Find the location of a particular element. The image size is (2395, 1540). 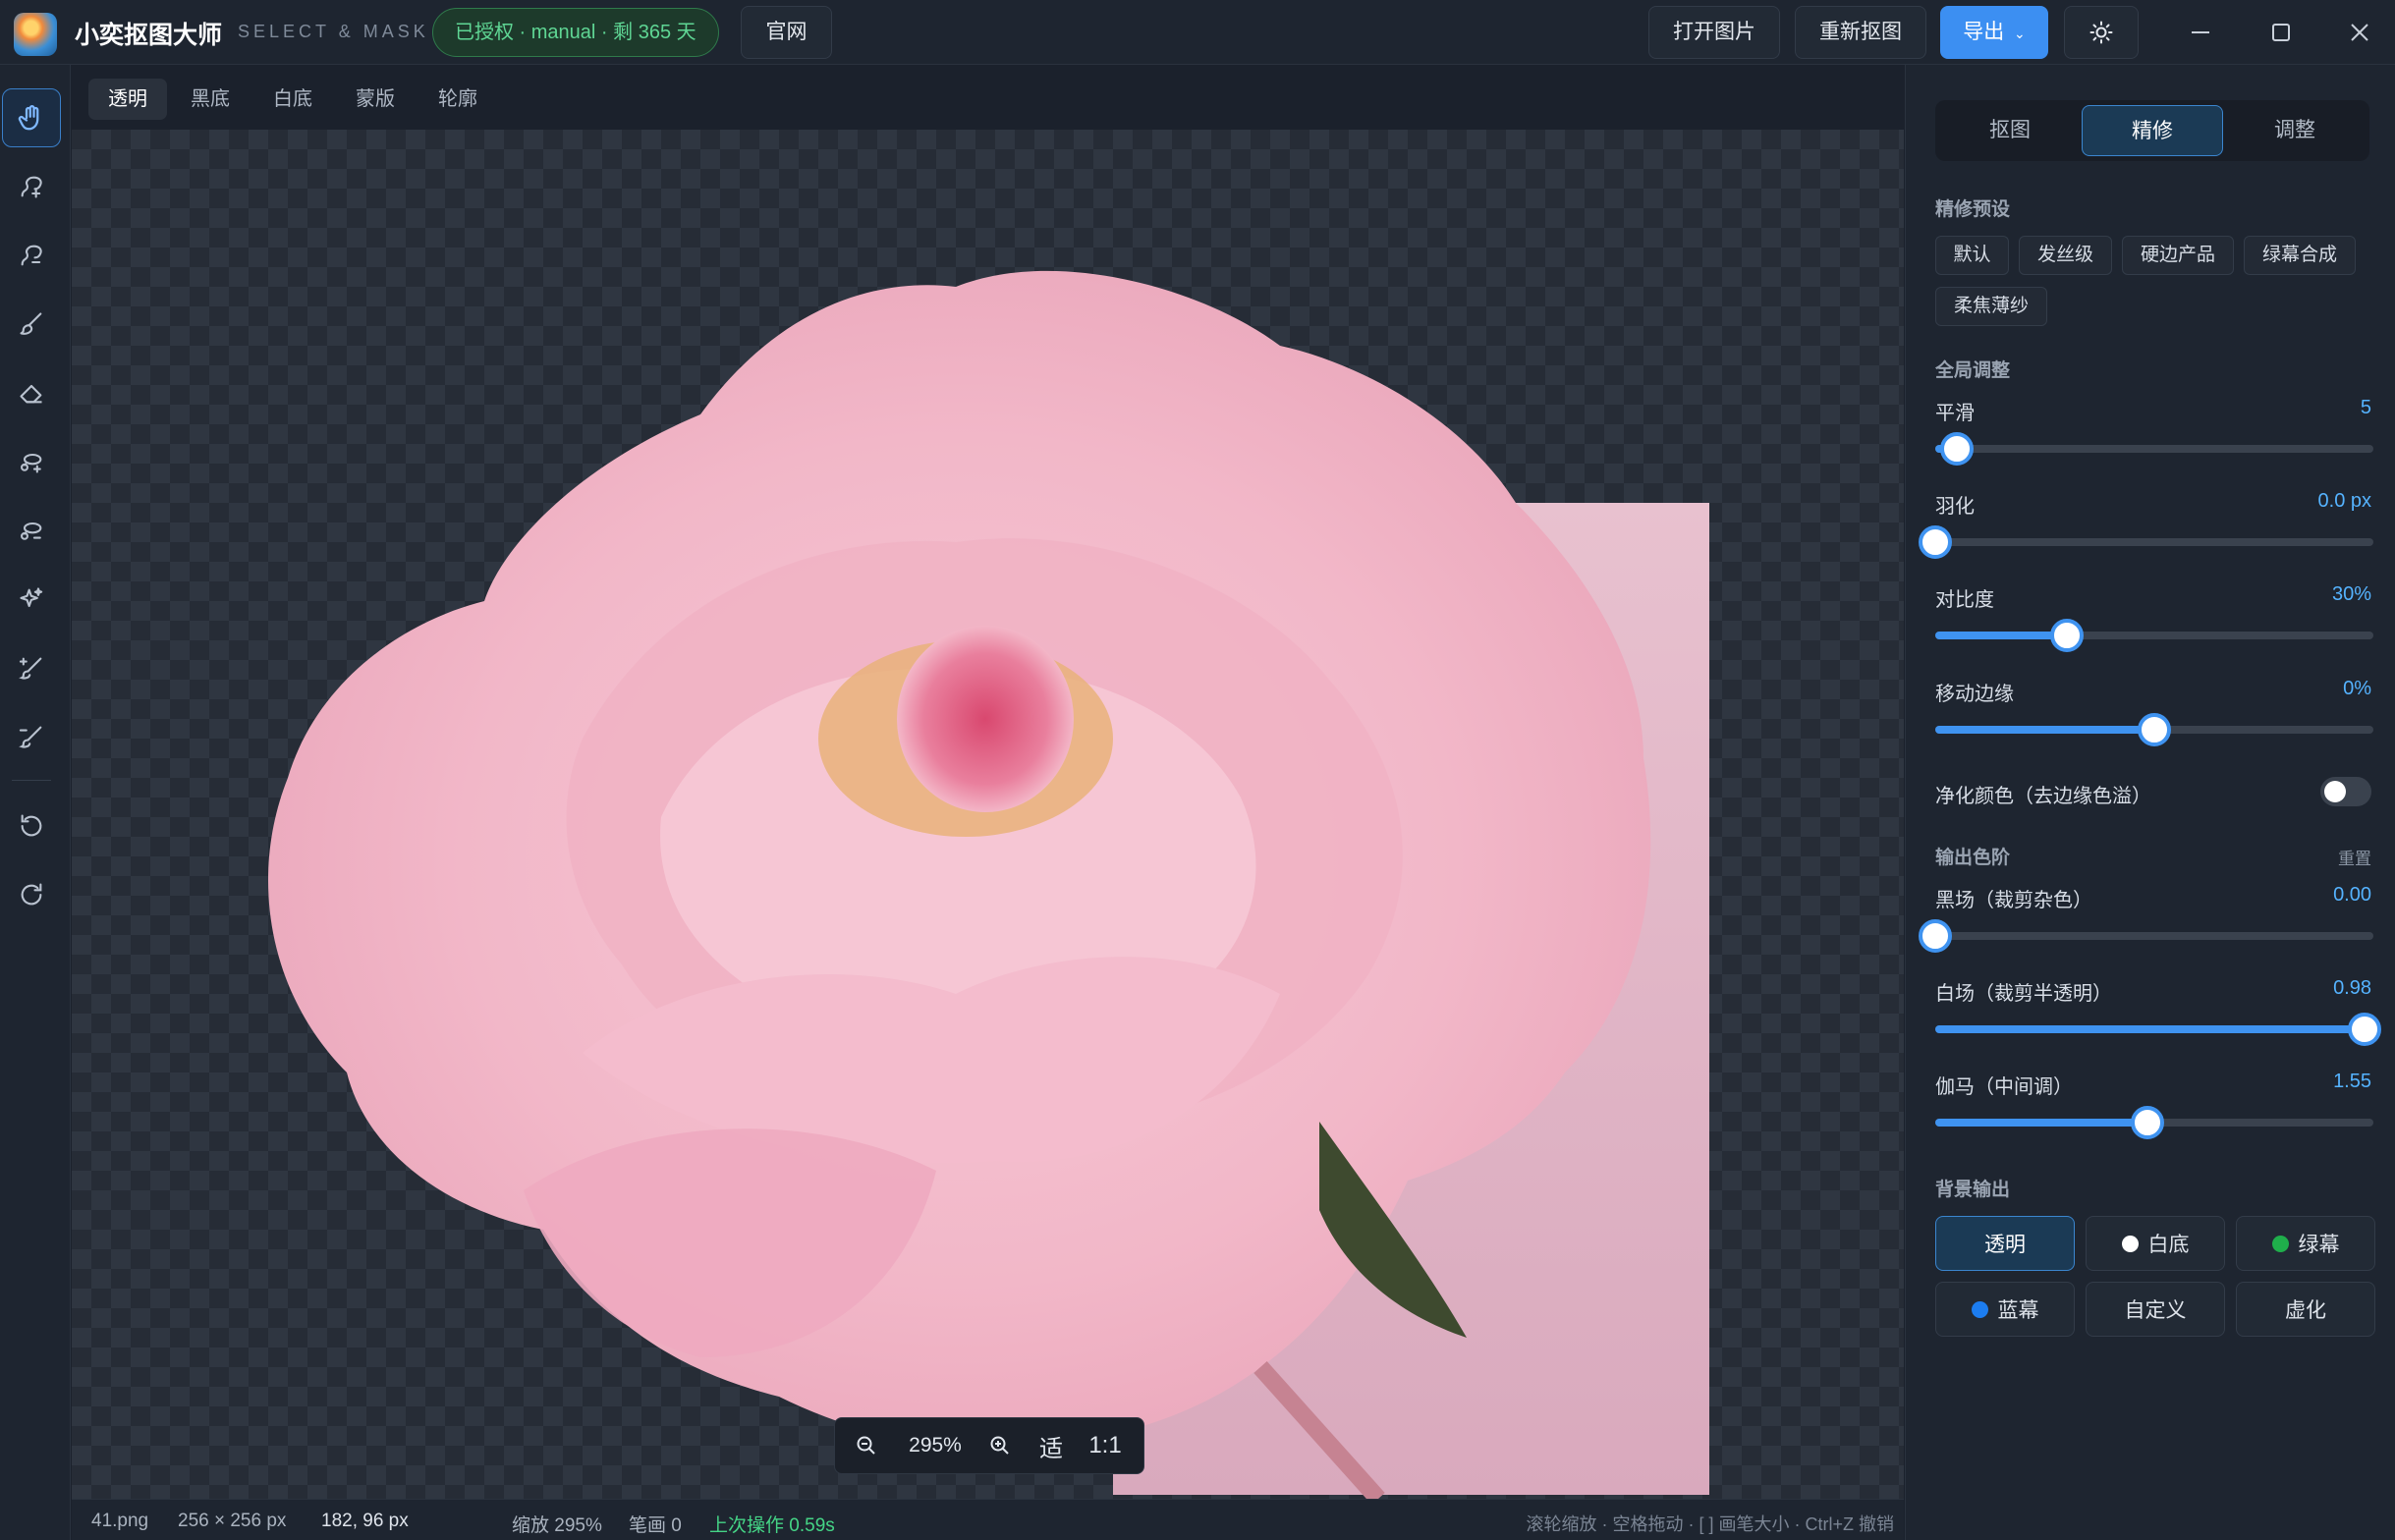

zoom-out-icon is located at coordinates (866, 1445).